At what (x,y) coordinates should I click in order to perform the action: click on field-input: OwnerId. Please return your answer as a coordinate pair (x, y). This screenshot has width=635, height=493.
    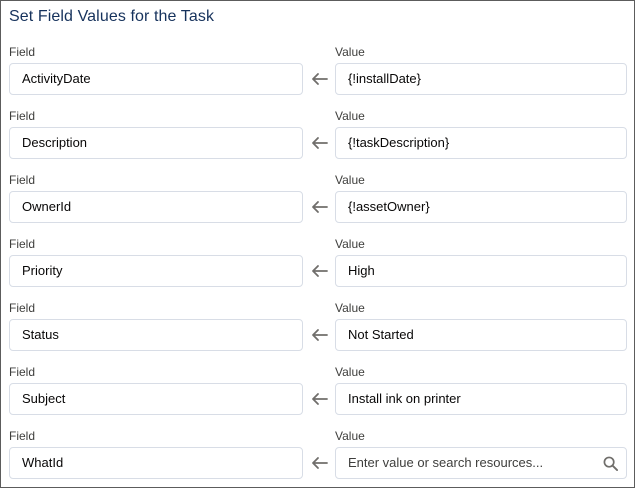
    Looking at the image, I should click on (156, 207).